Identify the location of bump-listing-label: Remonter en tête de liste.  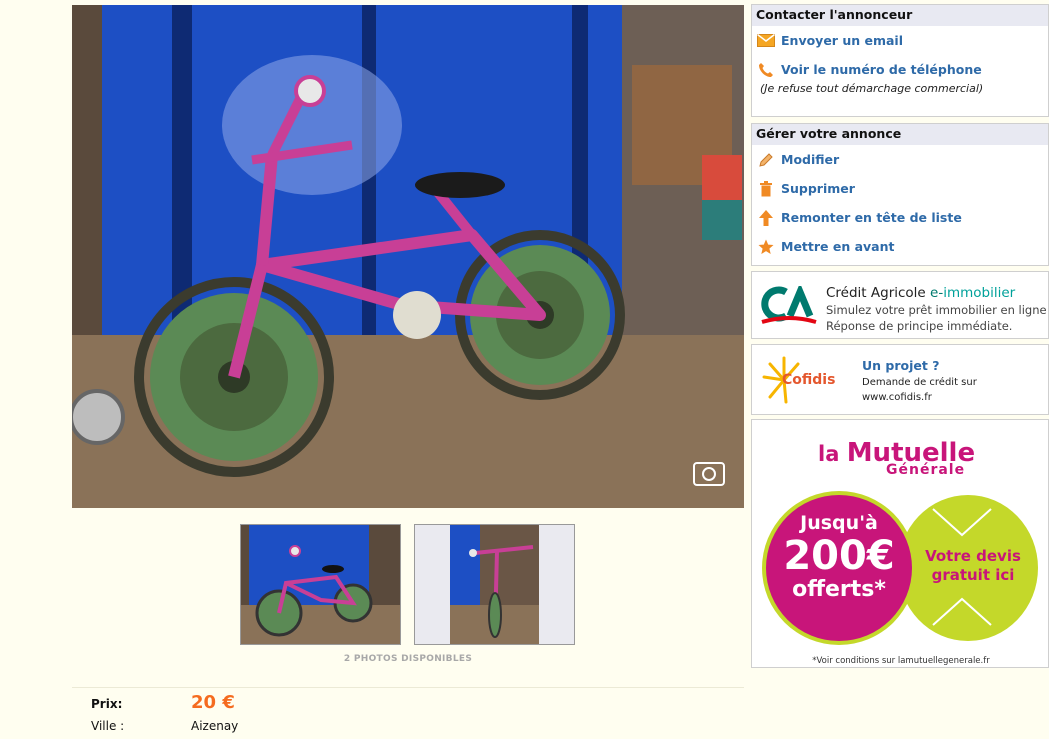
(871, 217).